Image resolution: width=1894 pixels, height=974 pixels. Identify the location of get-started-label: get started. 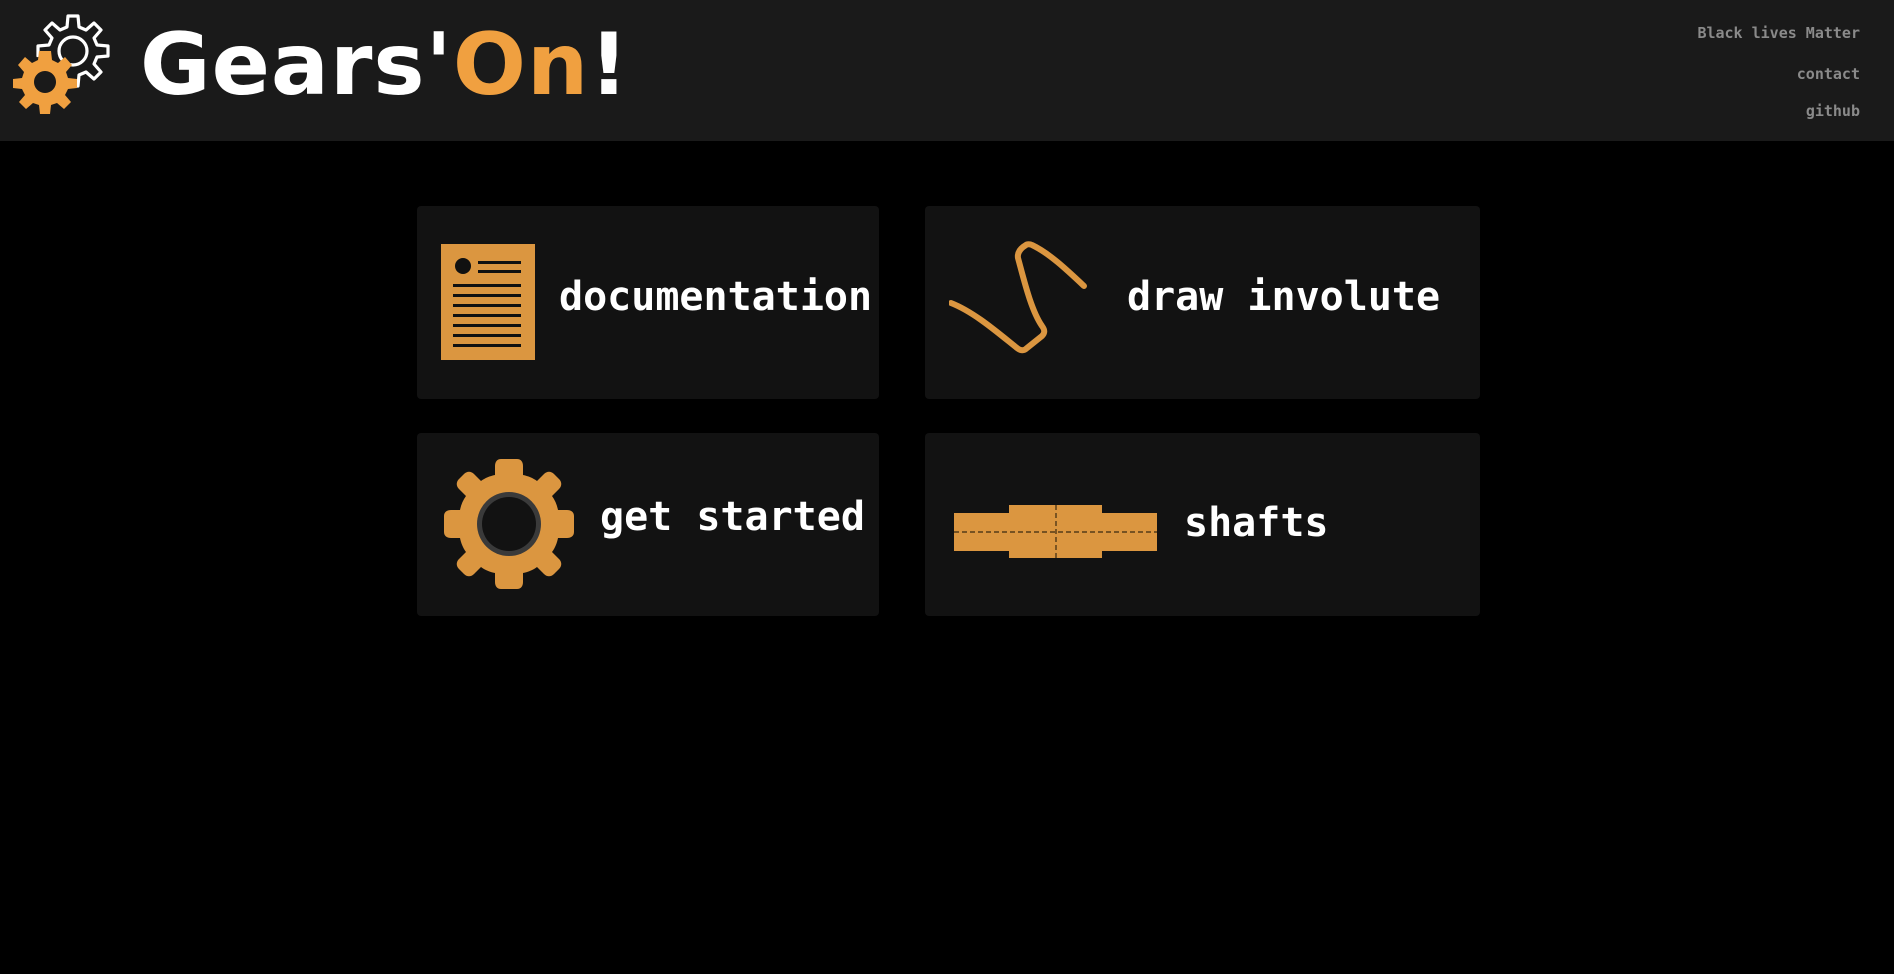
(732, 517).